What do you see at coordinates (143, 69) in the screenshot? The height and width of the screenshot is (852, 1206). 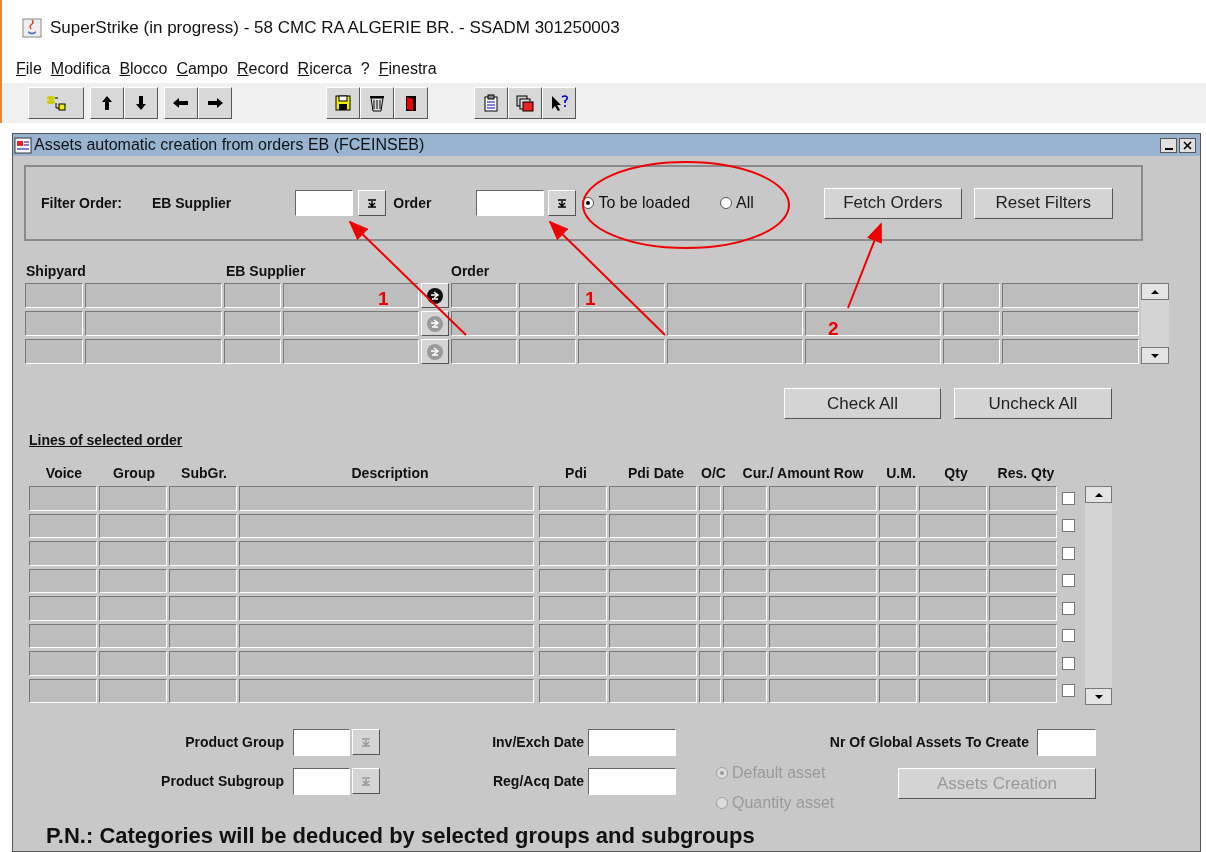 I see `menu-item: Blocco` at bounding box center [143, 69].